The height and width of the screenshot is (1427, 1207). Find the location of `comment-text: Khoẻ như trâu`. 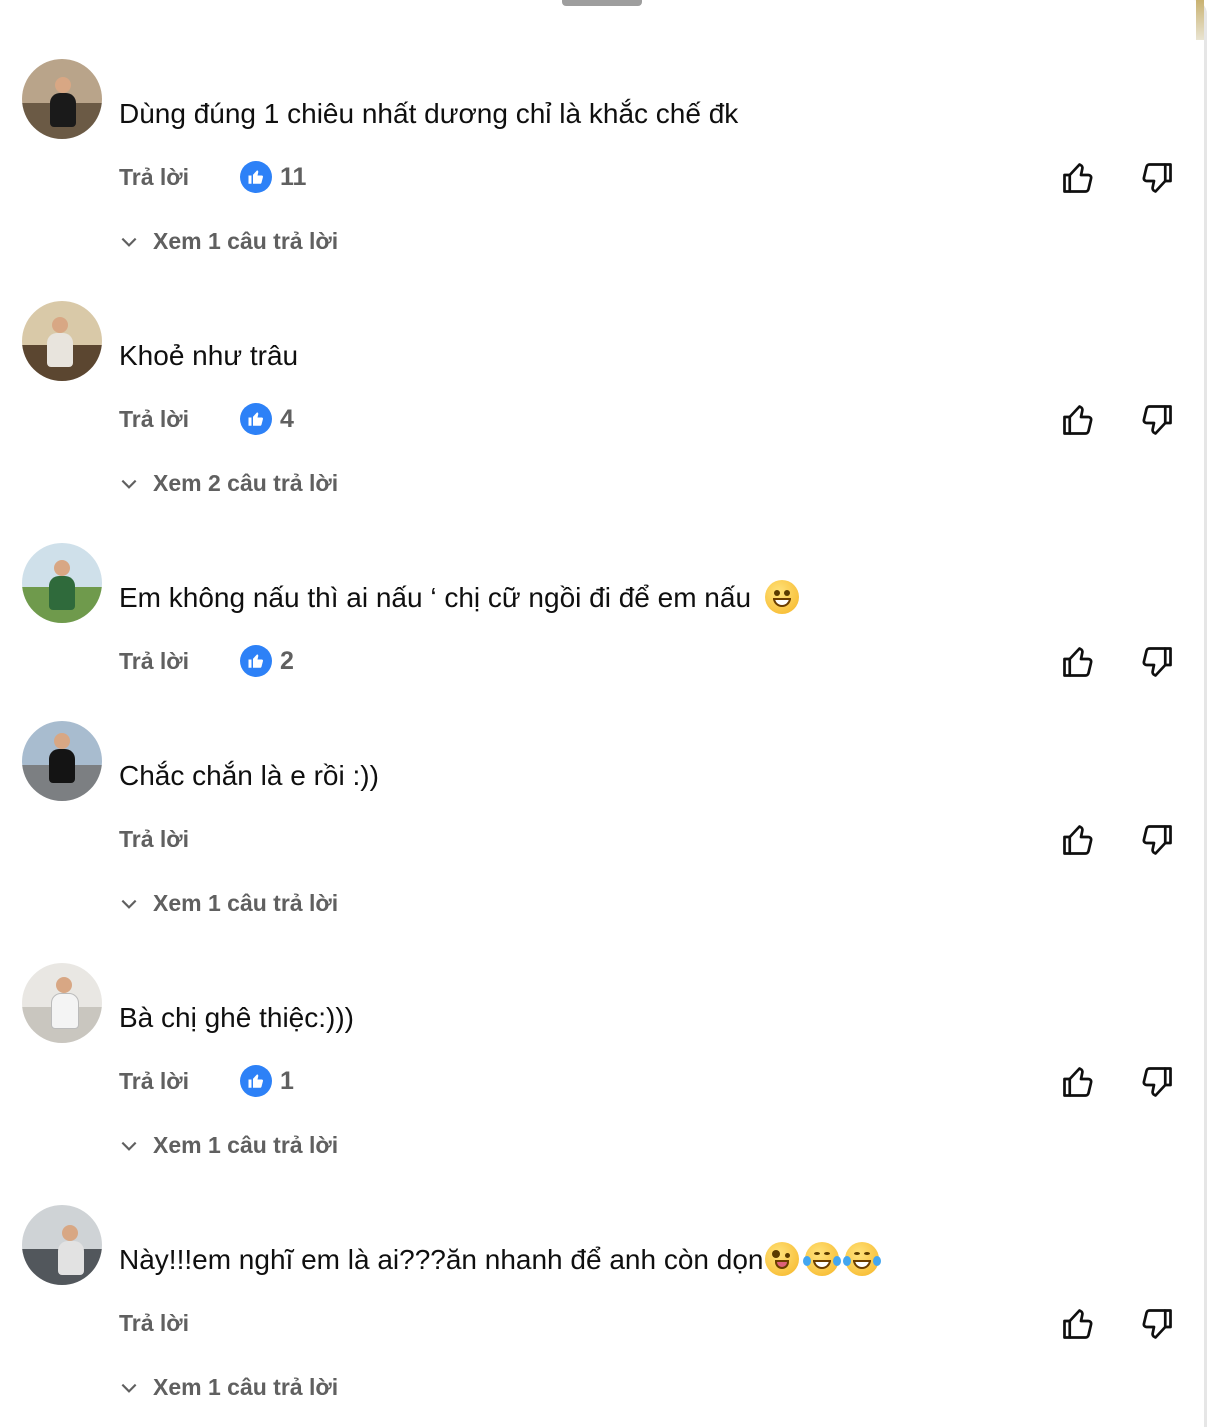

comment-text: Khoẻ như trâu is located at coordinates (209, 355).